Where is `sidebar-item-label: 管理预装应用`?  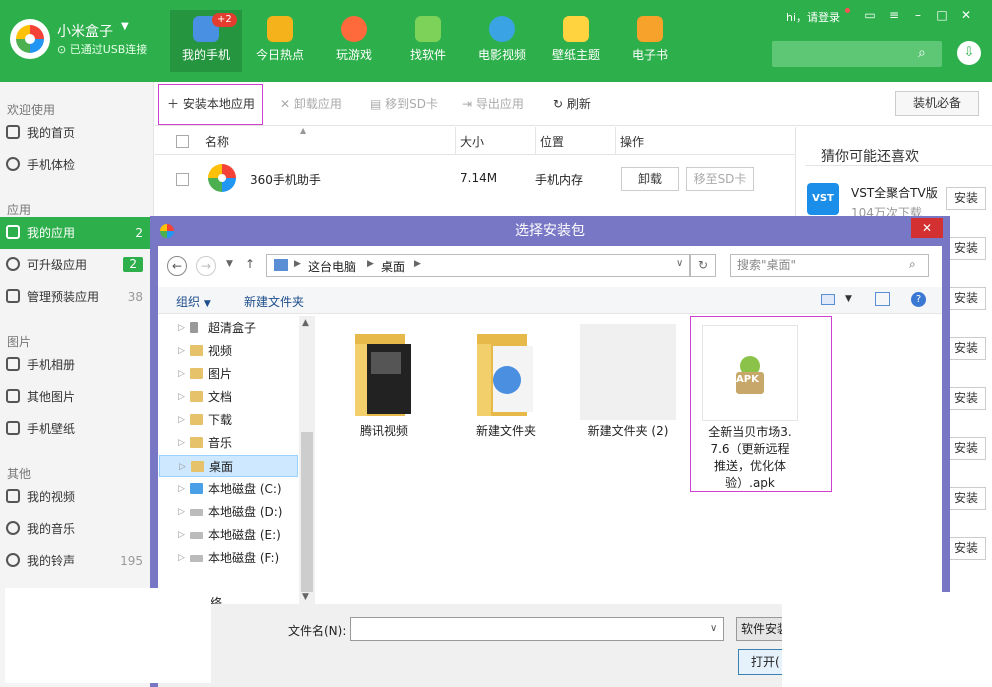
sidebar-item-label: 管理预装应用 is located at coordinates (63, 297).